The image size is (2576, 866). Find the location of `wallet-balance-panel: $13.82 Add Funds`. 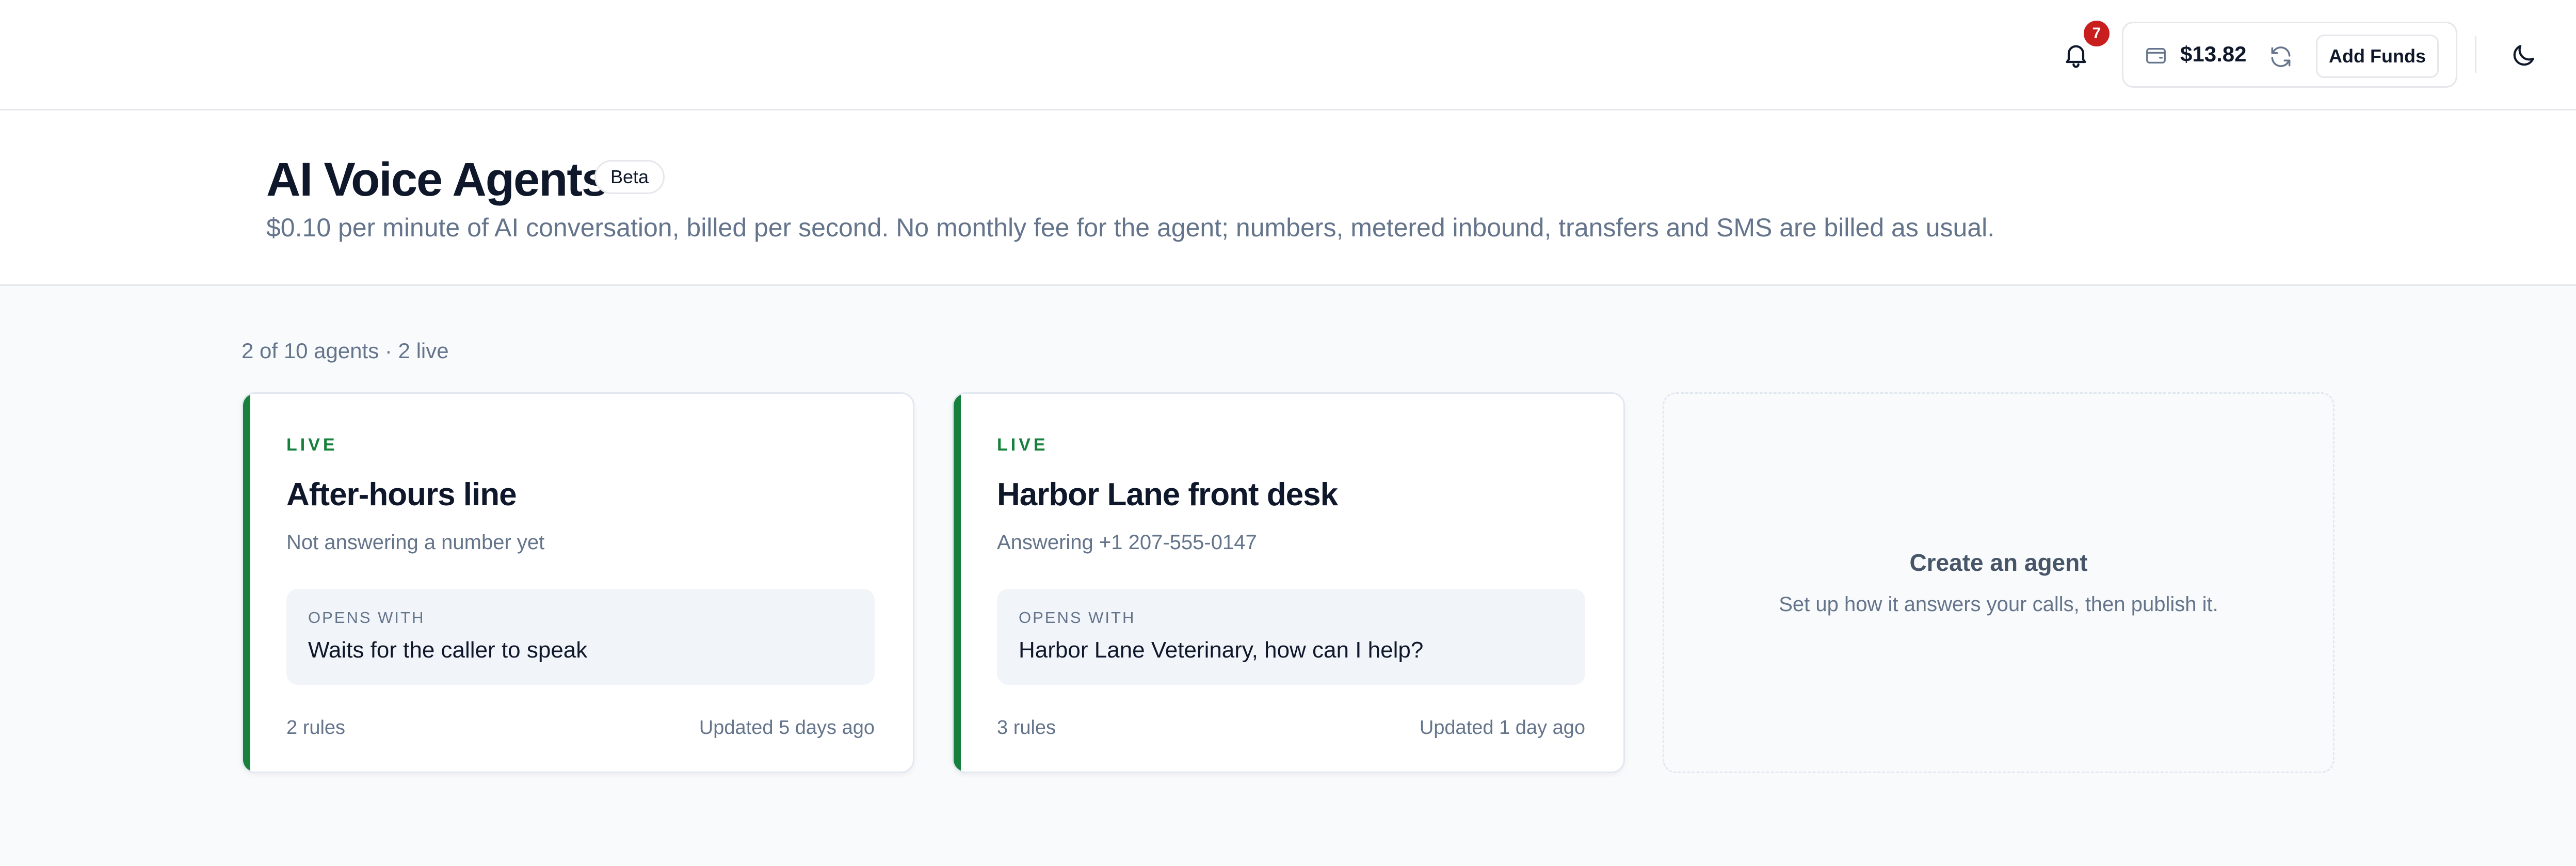

wallet-balance-panel: $13.82 Add Funds is located at coordinates (2290, 55).